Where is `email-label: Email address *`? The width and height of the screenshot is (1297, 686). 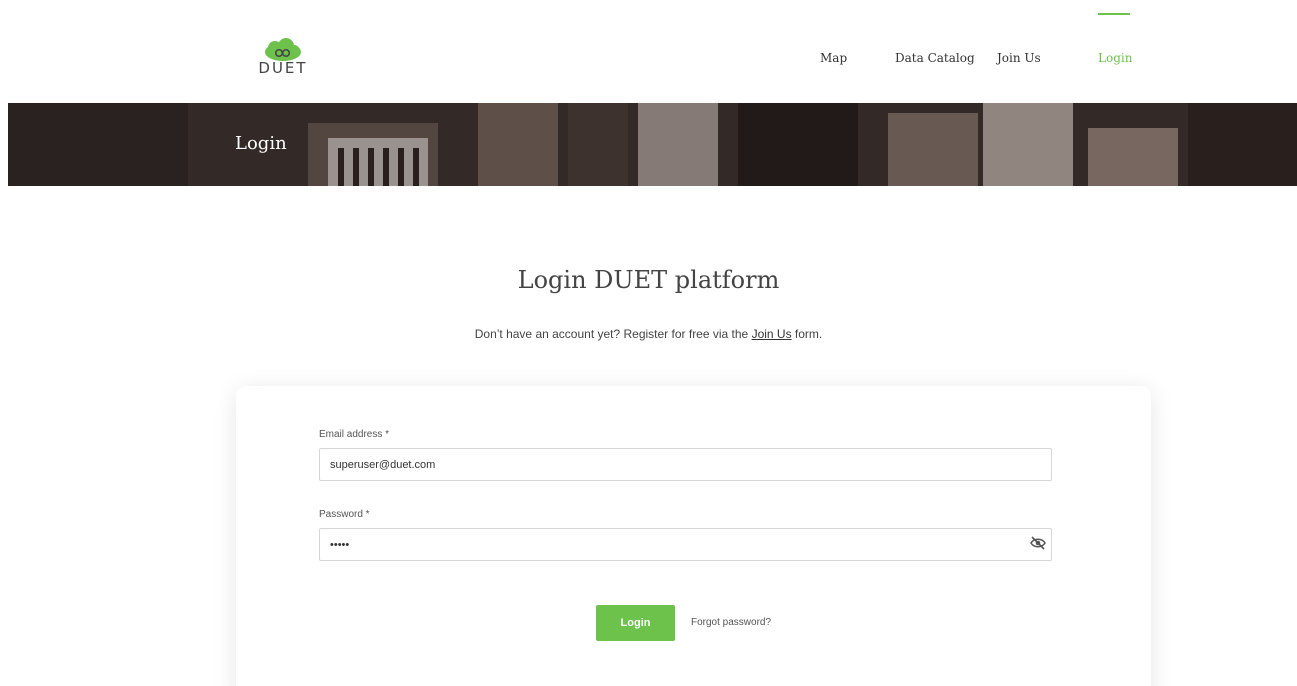
email-label: Email address * is located at coordinates (354, 434).